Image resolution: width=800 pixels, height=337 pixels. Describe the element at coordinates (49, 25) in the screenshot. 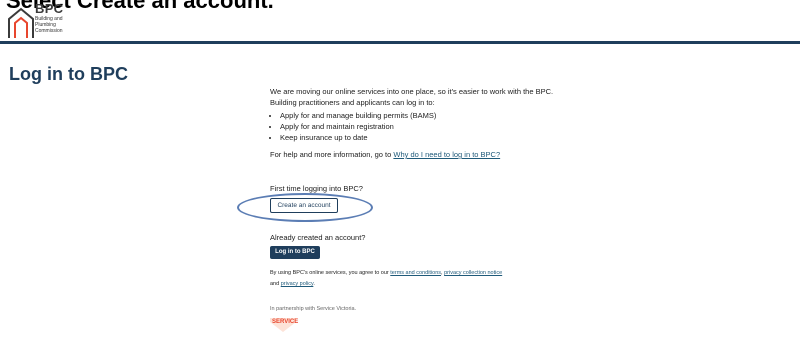

I see `logo-subtitle: Building and Plumbing Commission` at that location.